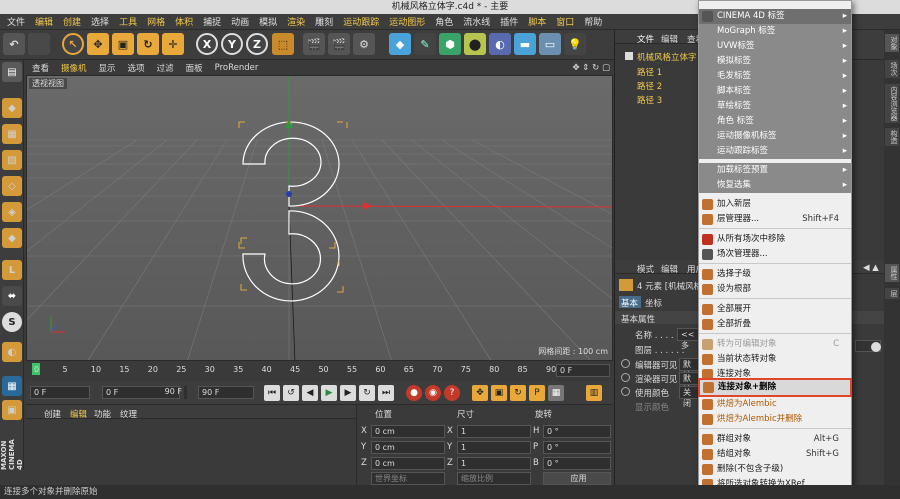  Describe the element at coordinates (645, 39) in the screenshot. I see `objmgr-tab-file: 文件` at that location.